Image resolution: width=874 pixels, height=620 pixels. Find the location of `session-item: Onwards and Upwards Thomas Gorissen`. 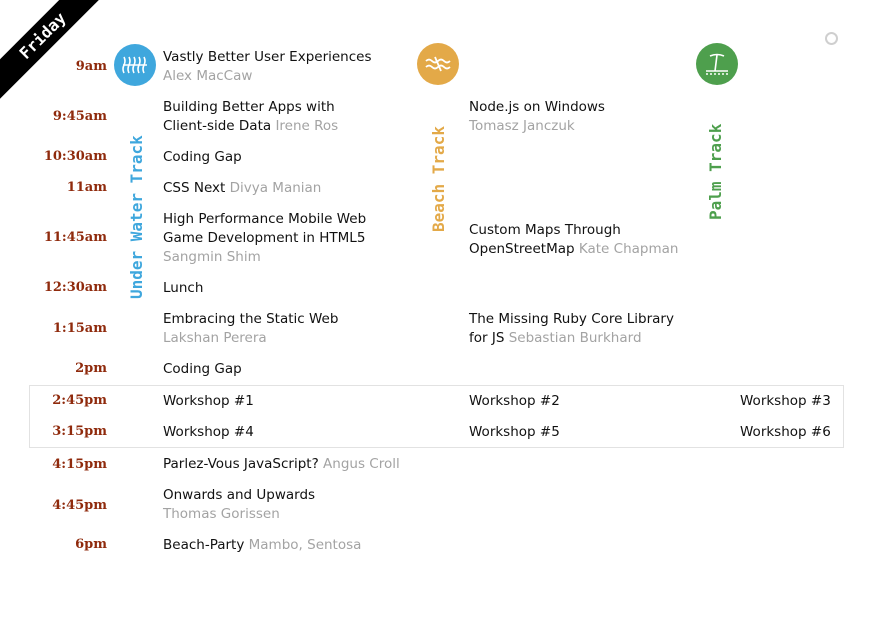

session-item: Onwards and Upwards Thomas Gorissen is located at coordinates (239, 505).